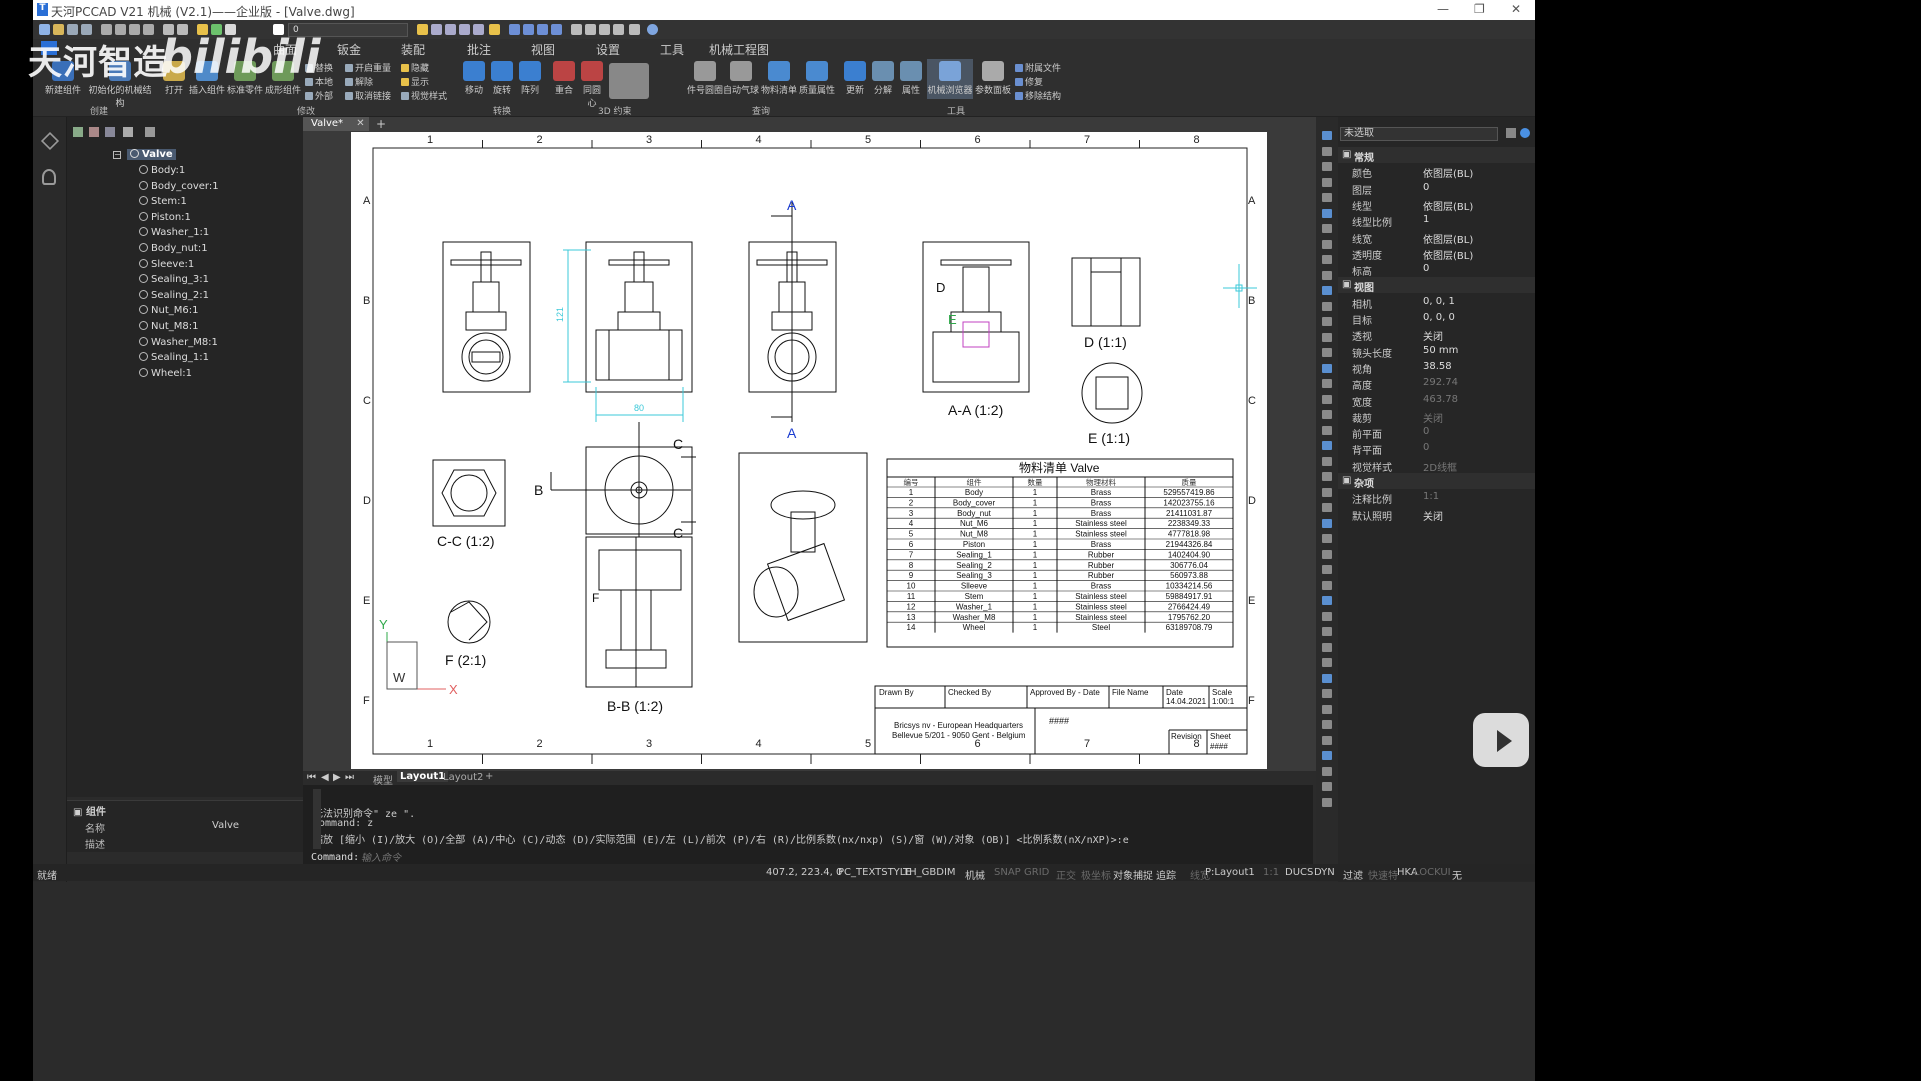 This screenshot has height=1081, width=1921. What do you see at coordinates (151, 154) in the screenshot?
I see `tree-root: Valve` at bounding box center [151, 154].